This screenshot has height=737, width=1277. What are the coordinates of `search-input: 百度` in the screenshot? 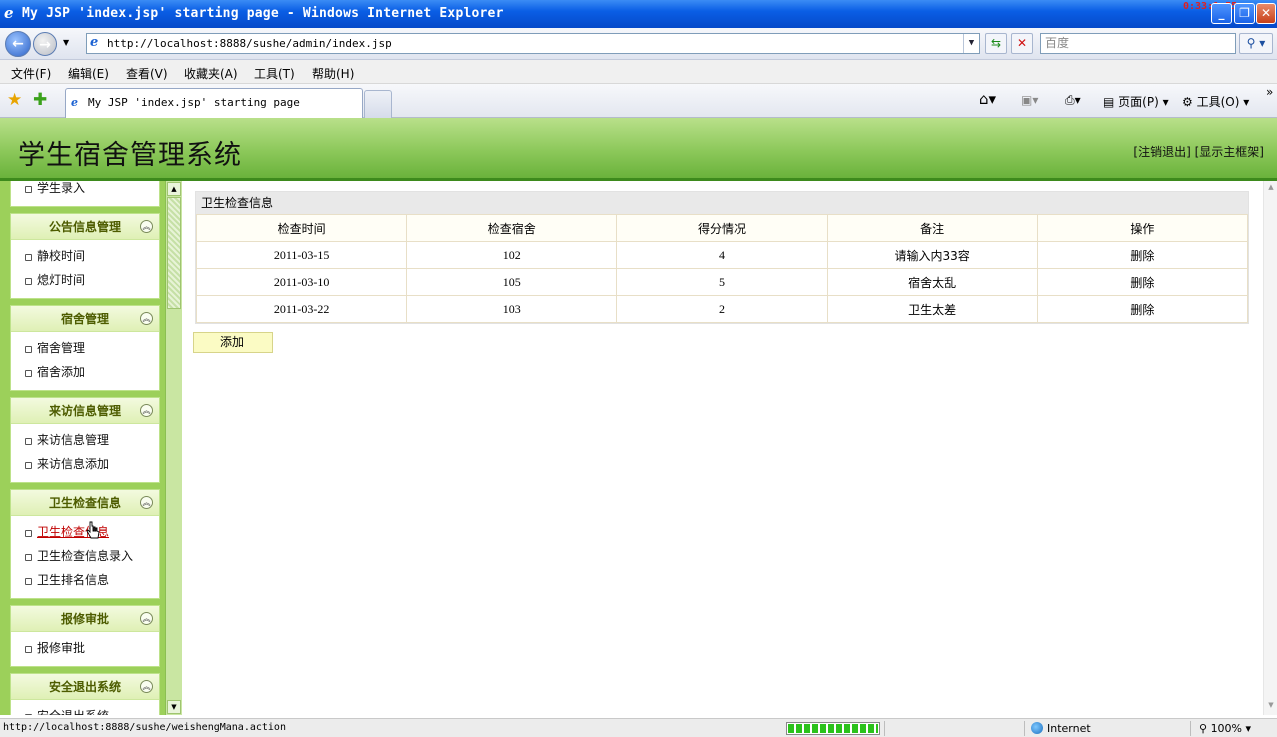 It's located at (1138, 43).